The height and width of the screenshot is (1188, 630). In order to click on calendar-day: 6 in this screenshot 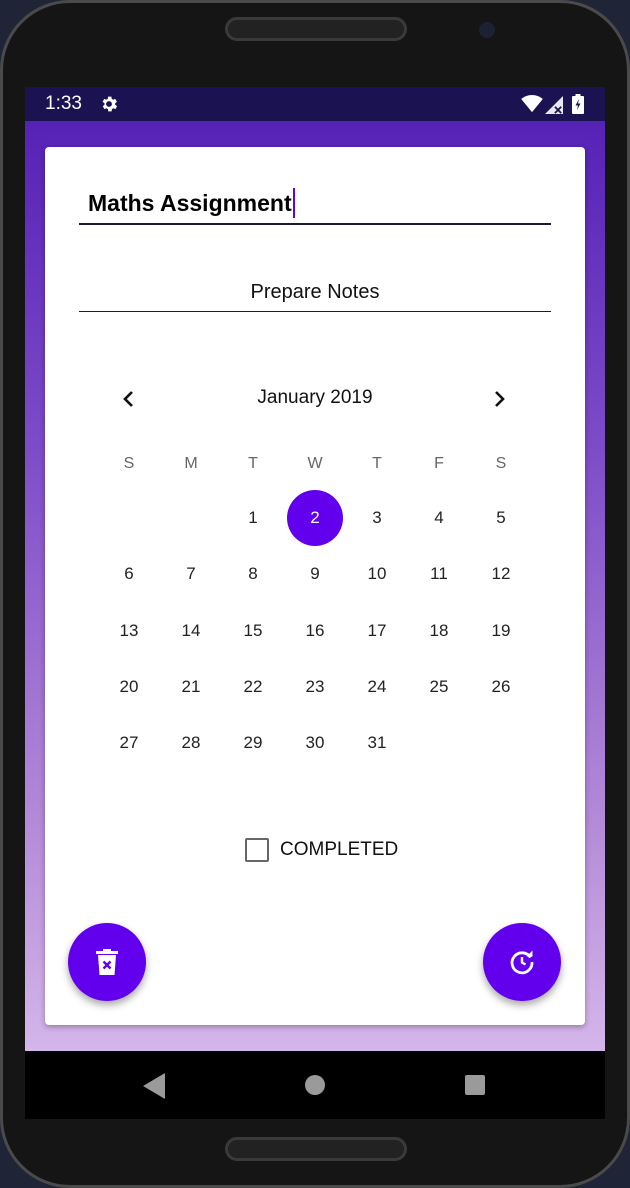, I will do `click(129, 574)`.